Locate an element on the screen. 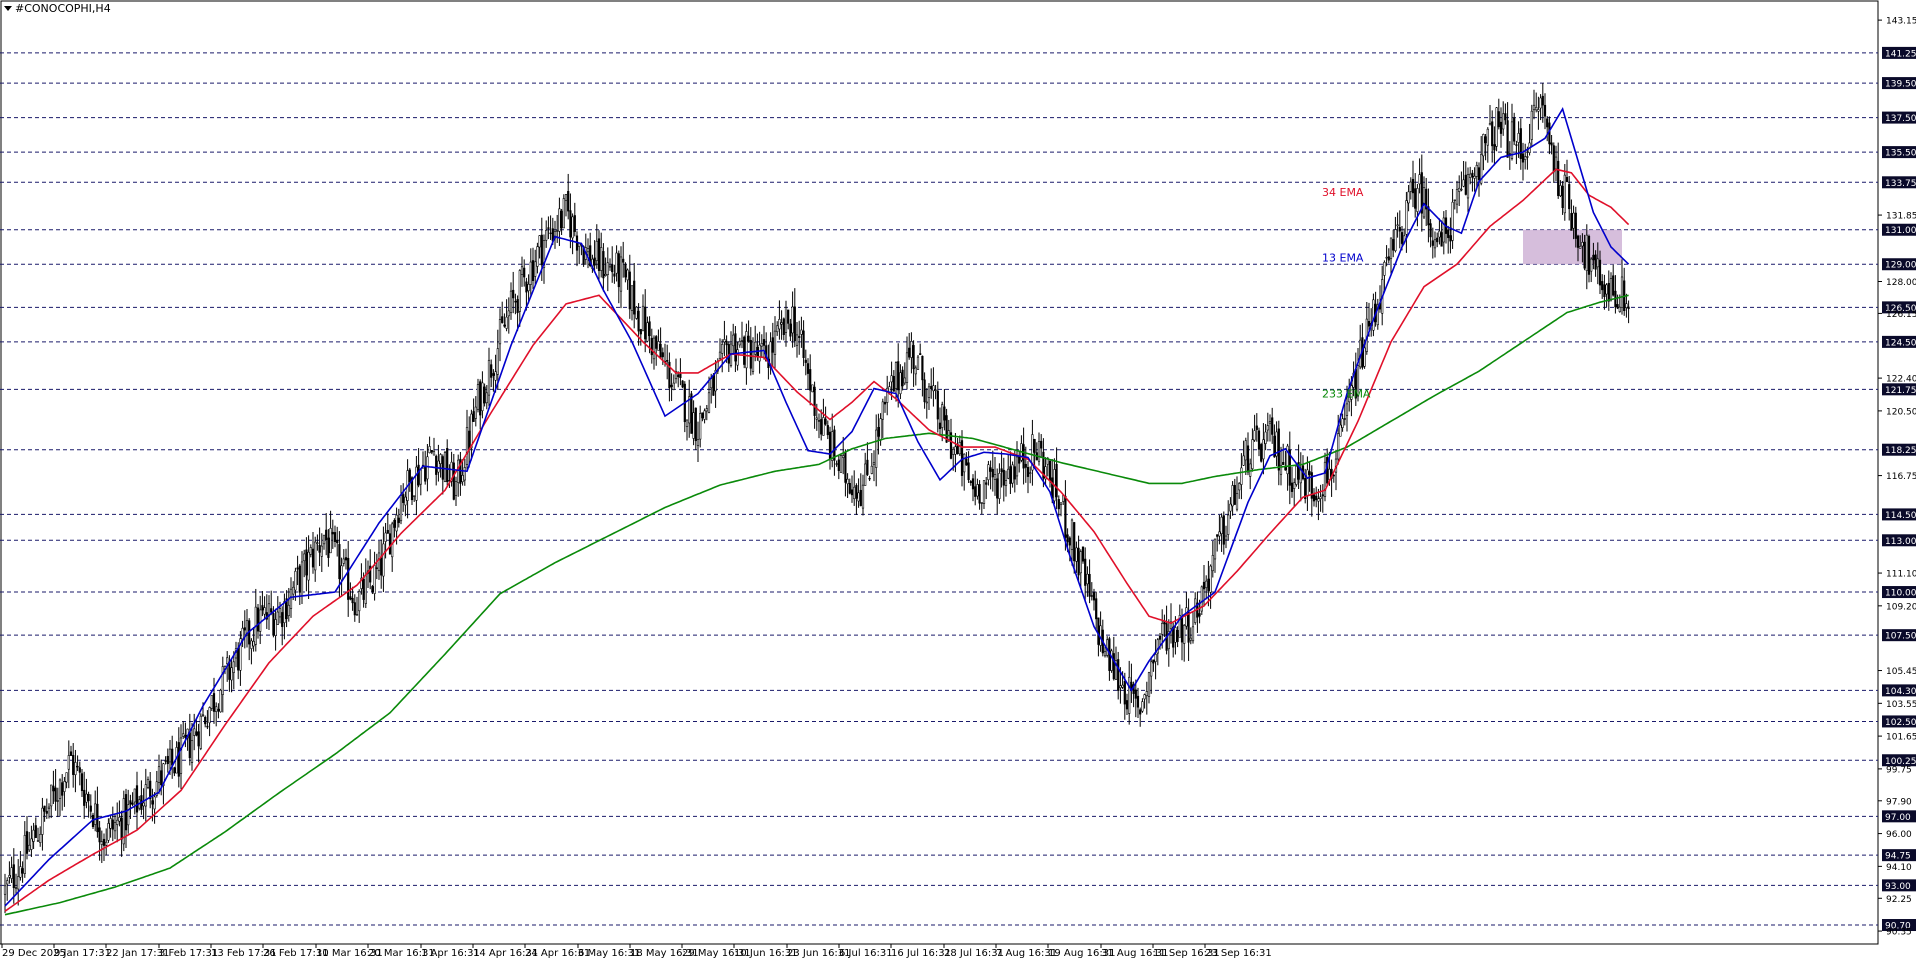 This screenshot has height=963, width=1916. x-tick-label: 3 Feb 17:31 is located at coordinates (188, 953).